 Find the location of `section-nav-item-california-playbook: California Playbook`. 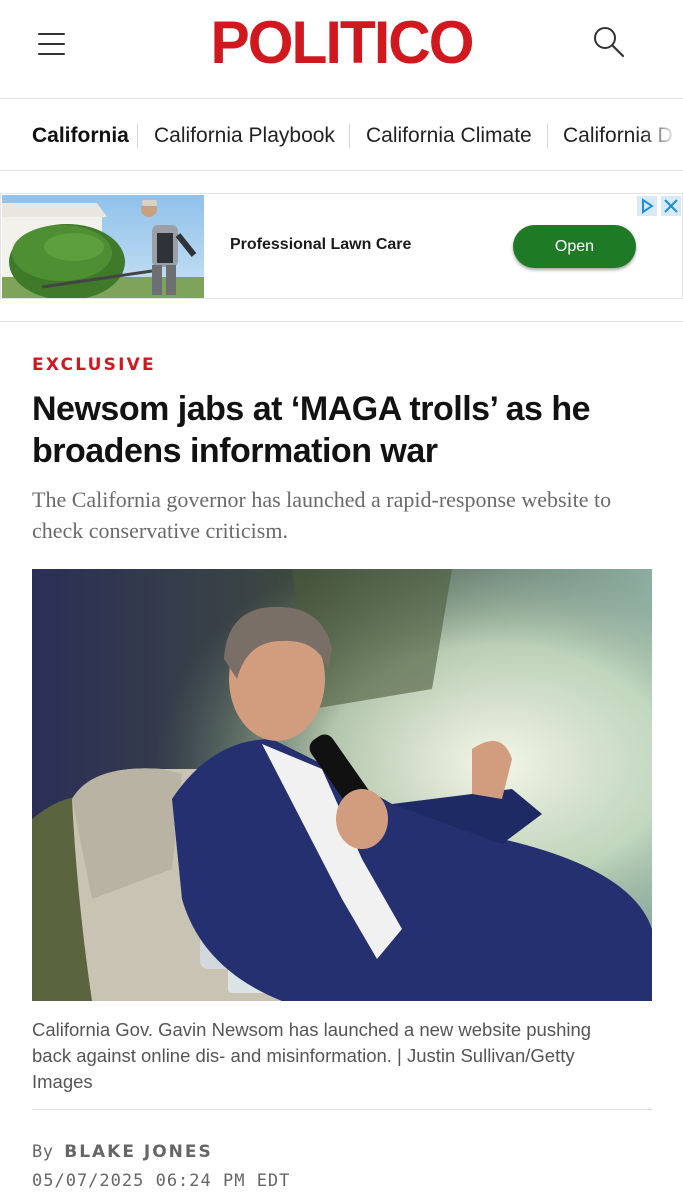

section-nav-item-california-playbook: California Playbook is located at coordinates (244, 136).